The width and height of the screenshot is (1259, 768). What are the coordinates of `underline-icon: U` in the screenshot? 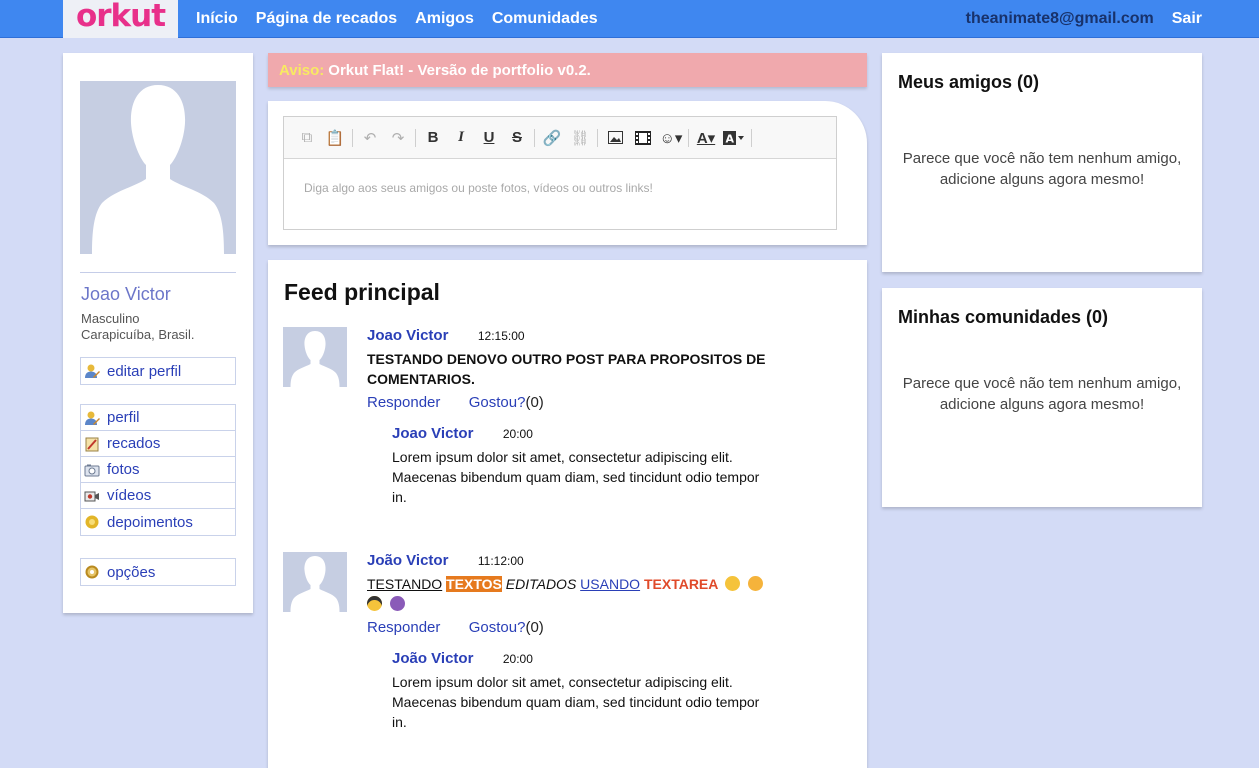 It's located at (489, 138).